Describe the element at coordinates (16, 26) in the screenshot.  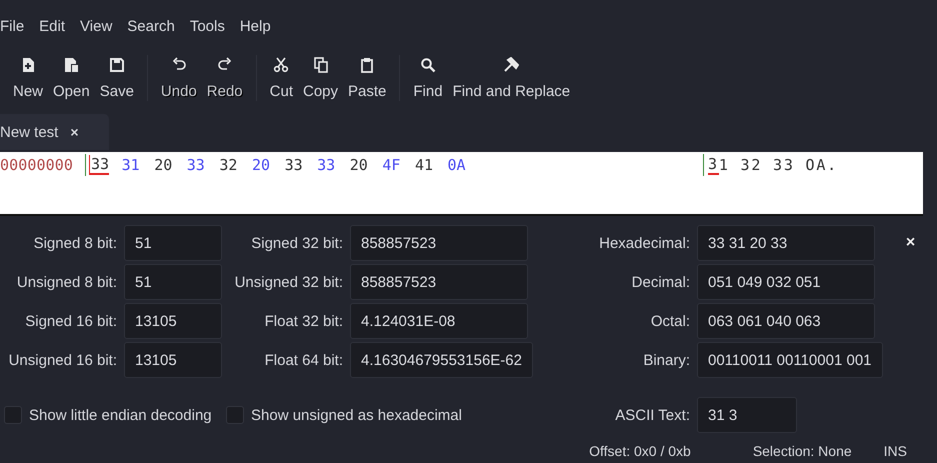
I see `menu-item: File` at that location.